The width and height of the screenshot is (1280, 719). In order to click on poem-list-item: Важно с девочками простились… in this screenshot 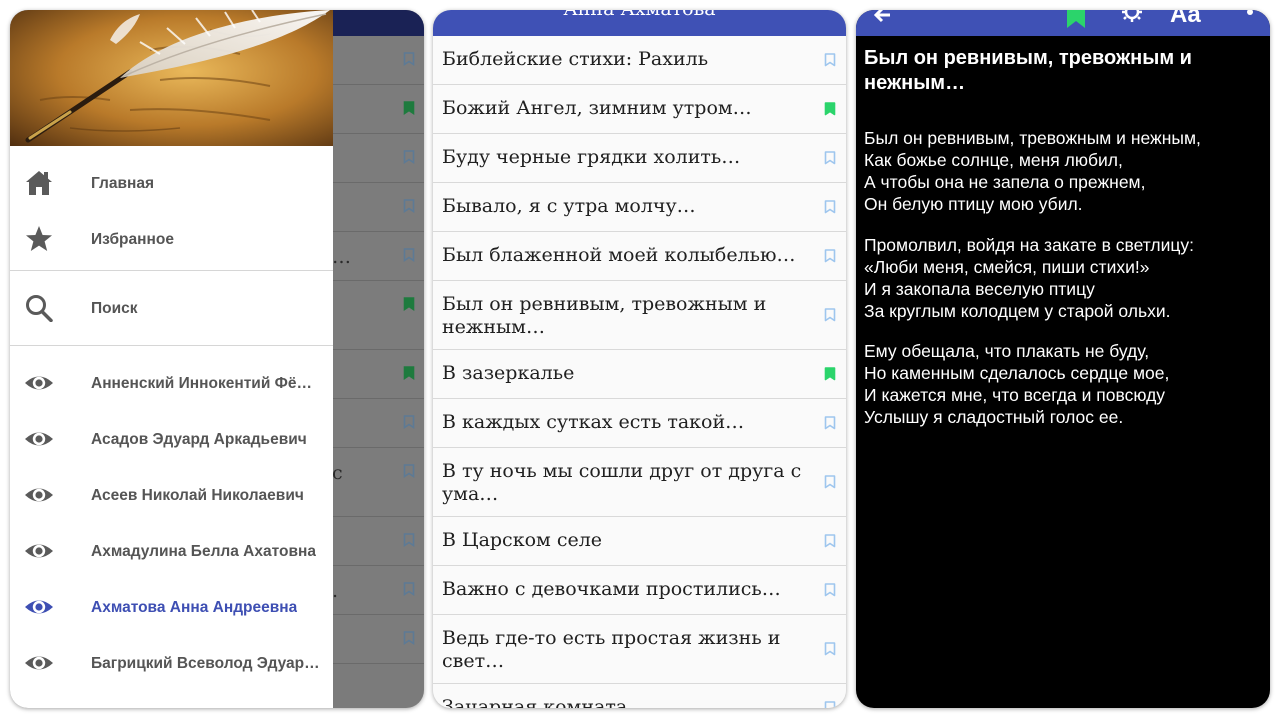, I will do `click(639, 590)`.